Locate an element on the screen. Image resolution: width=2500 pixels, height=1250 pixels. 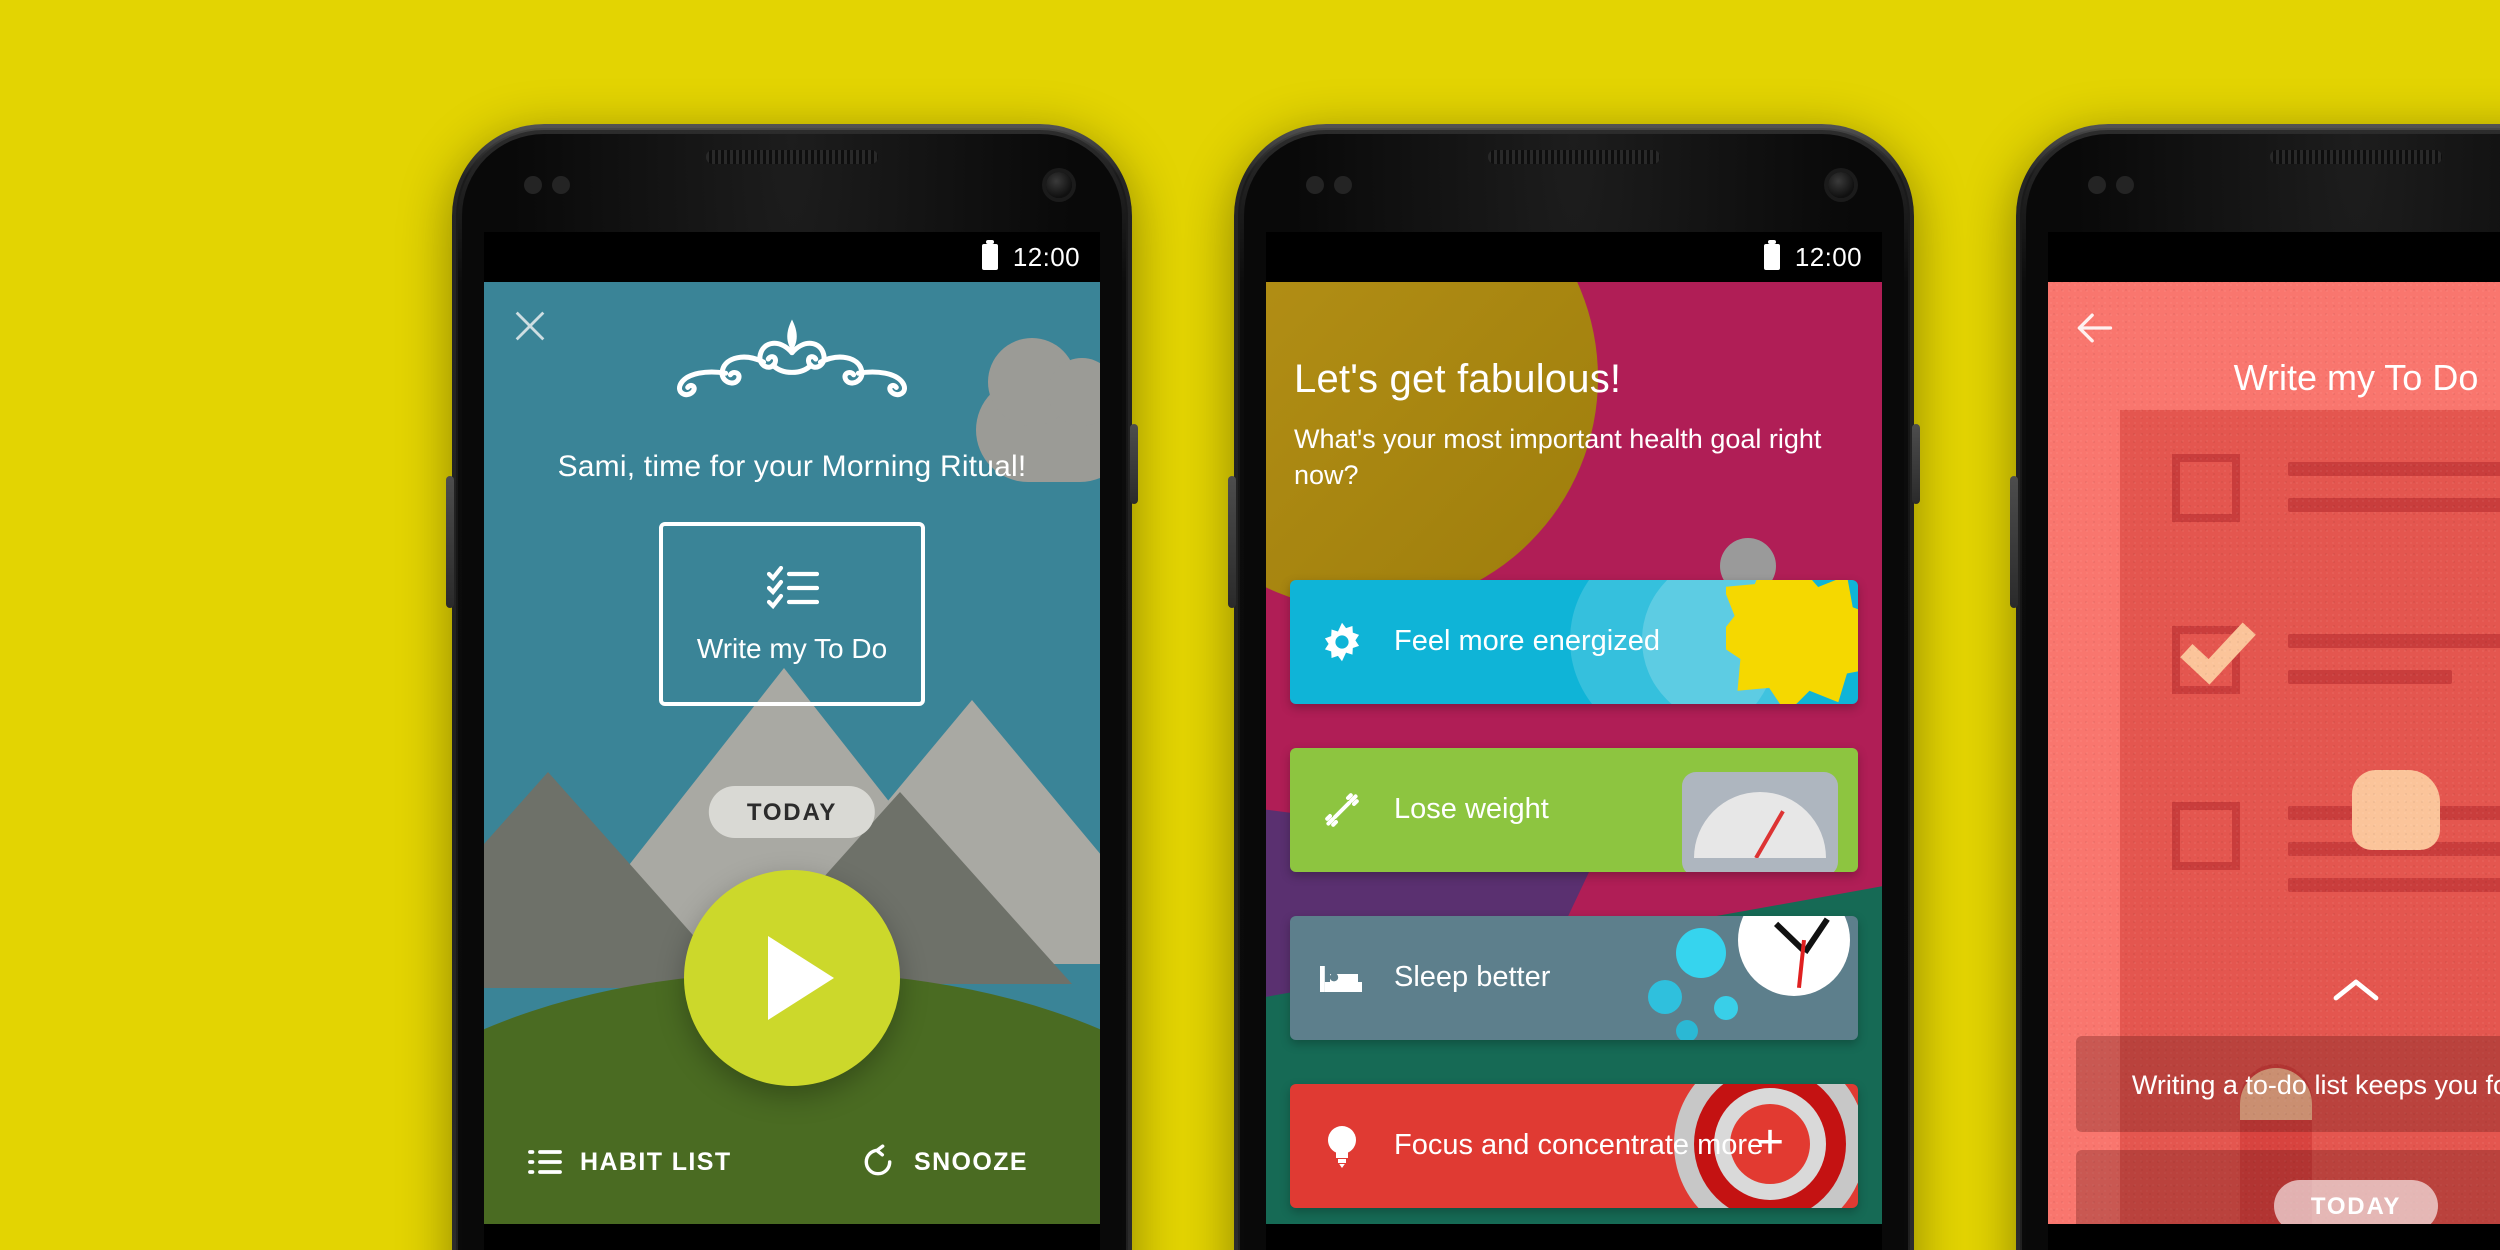
phone3-screen: 12:00 is located at coordinates (2274, 728).